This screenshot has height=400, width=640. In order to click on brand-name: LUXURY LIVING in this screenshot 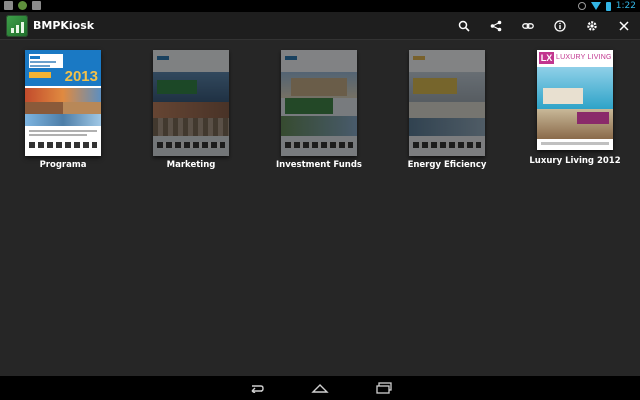, I will do `click(584, 57)`.